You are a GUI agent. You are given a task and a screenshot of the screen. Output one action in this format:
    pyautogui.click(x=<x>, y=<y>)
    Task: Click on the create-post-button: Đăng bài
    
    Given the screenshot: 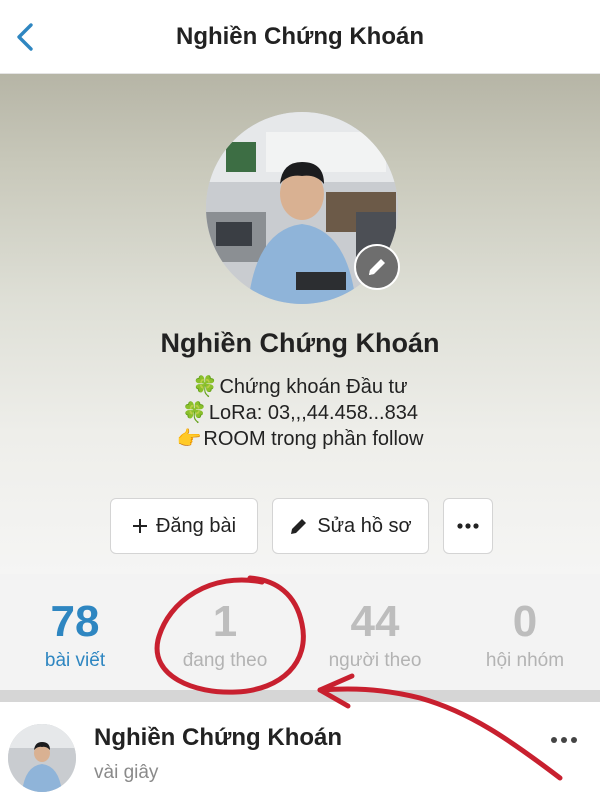 What is the action you would take?
    pyautogui.click(x=184, y=526)
    